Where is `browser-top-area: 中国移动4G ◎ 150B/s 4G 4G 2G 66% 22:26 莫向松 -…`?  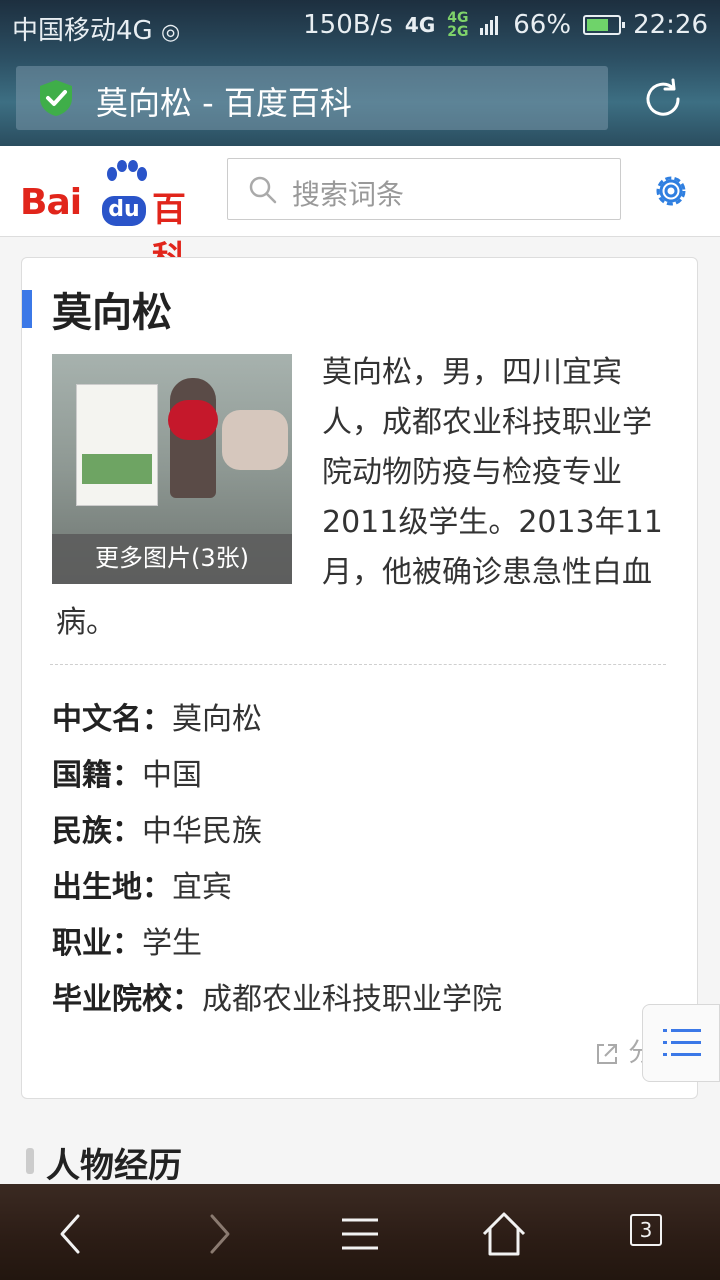 browser-top-area: 中国移动4G ◎ 150B/s 4G 4G 2G 66% 22:26 莫向松 -… is located at coordinates (360, 73).